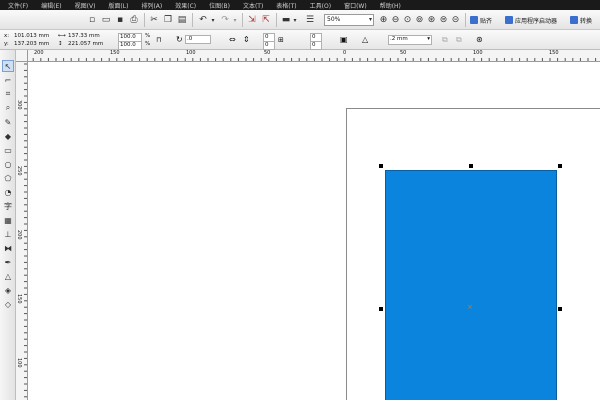 This screenshot has height=400, width=600. What do you see at coordinates (554, 53) in the screenshot?
I see `ruler-top-label: 150` at bounding box center [554, 53].